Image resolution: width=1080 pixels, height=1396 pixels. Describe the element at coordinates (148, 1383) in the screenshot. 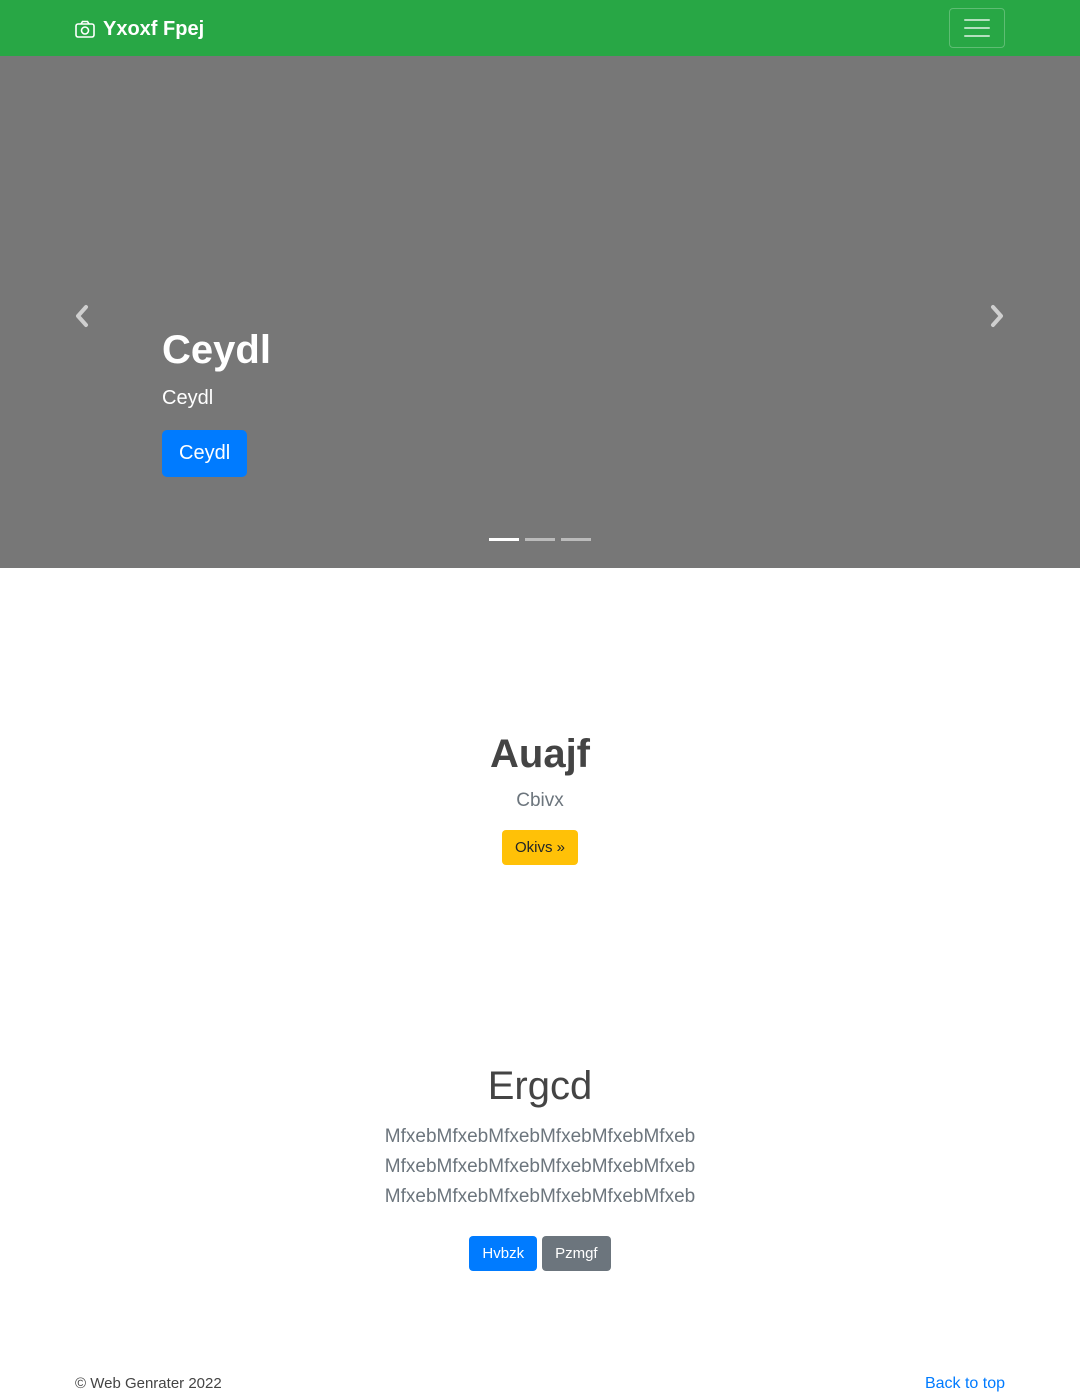

I see `footer-copyright: © Web Genrater 2022` at that location.